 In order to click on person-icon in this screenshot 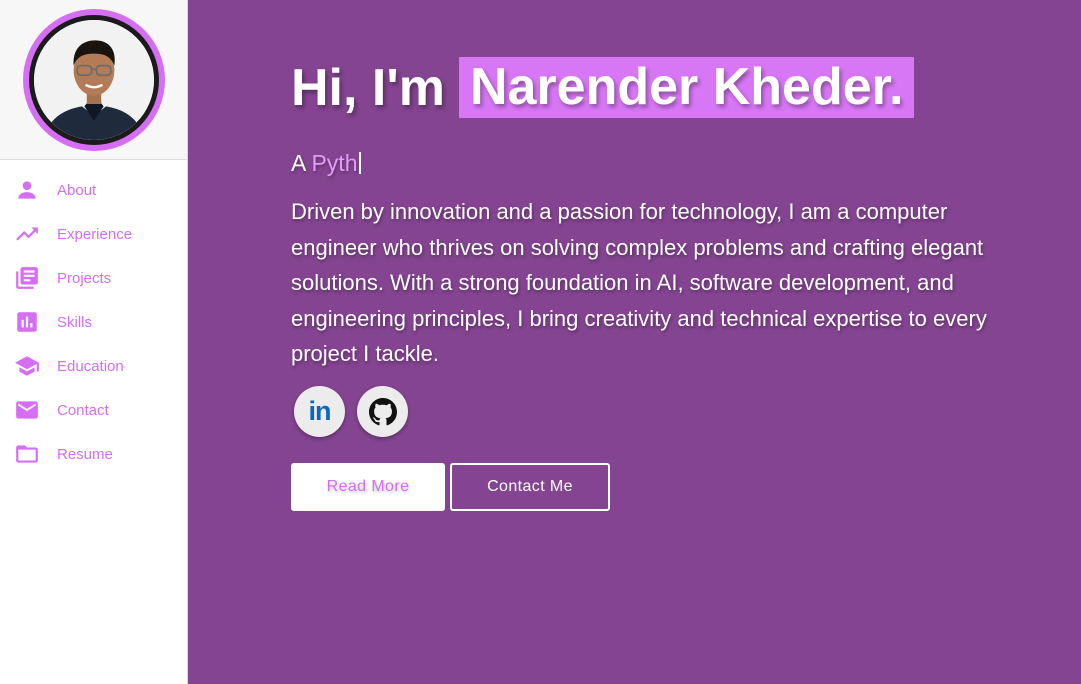, I will do `click(27, 190)`.